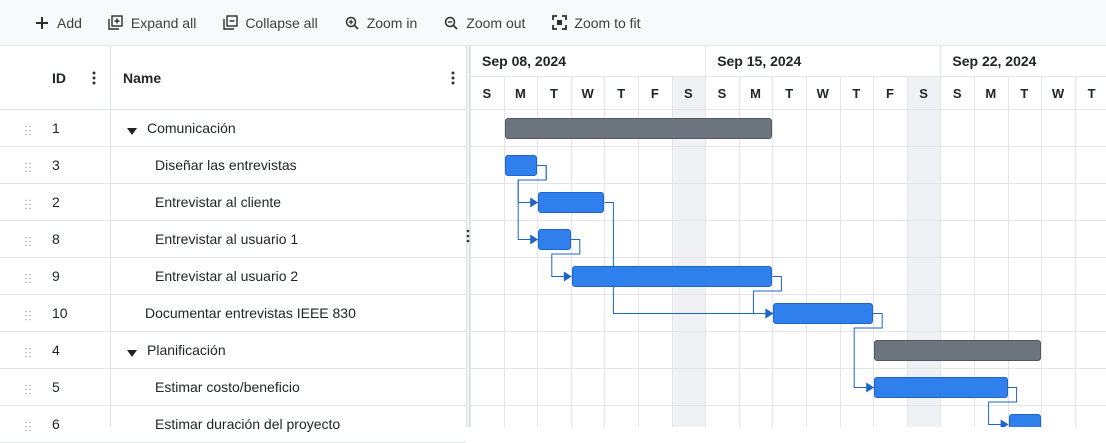  Describe the element at coordinates (94, 78) in the screenshot. I see `id-column-menu-icon` at that location.